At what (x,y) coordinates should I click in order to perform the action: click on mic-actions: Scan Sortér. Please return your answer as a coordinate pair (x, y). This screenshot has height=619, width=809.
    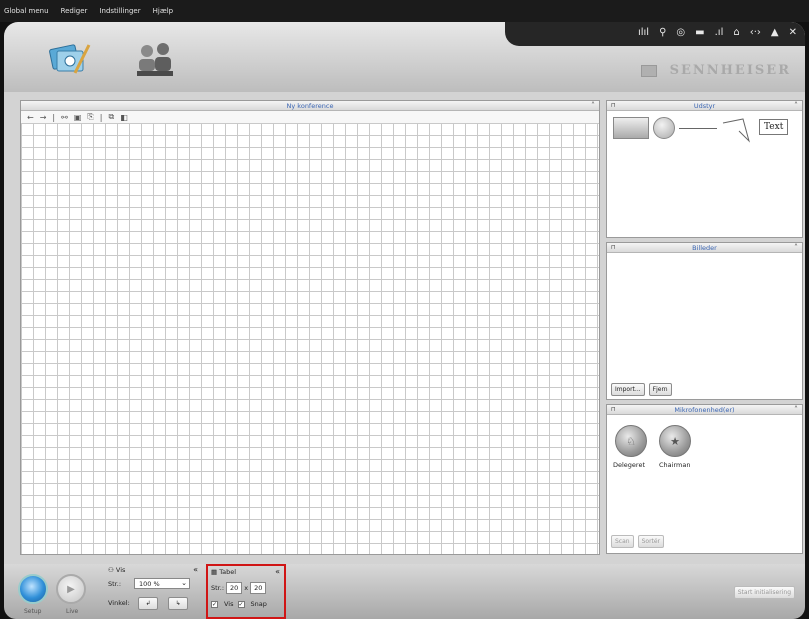
    Looking at the image, I should click on (638, 541).